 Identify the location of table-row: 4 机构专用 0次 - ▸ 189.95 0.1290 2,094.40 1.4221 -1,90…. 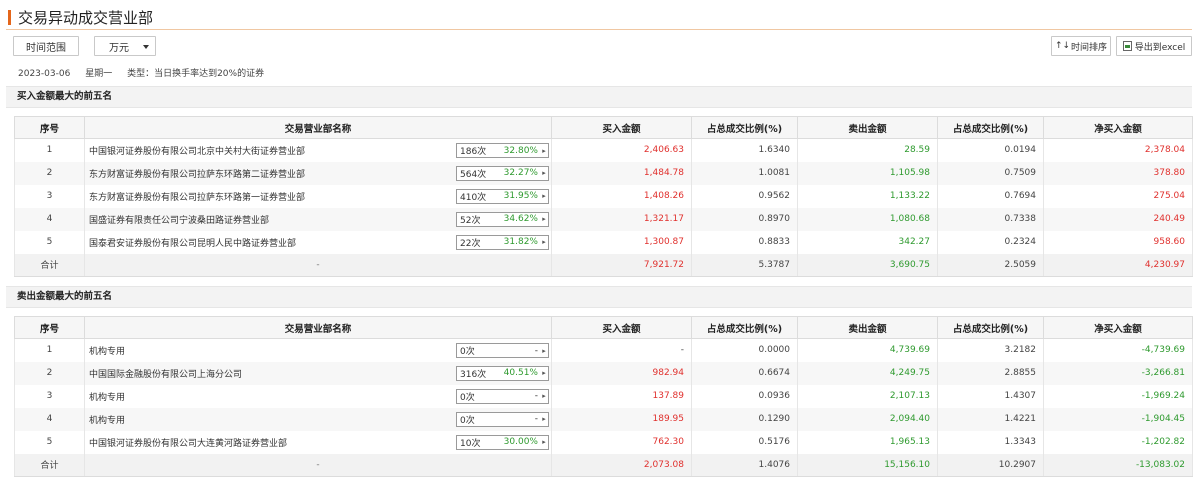
(603, 419).